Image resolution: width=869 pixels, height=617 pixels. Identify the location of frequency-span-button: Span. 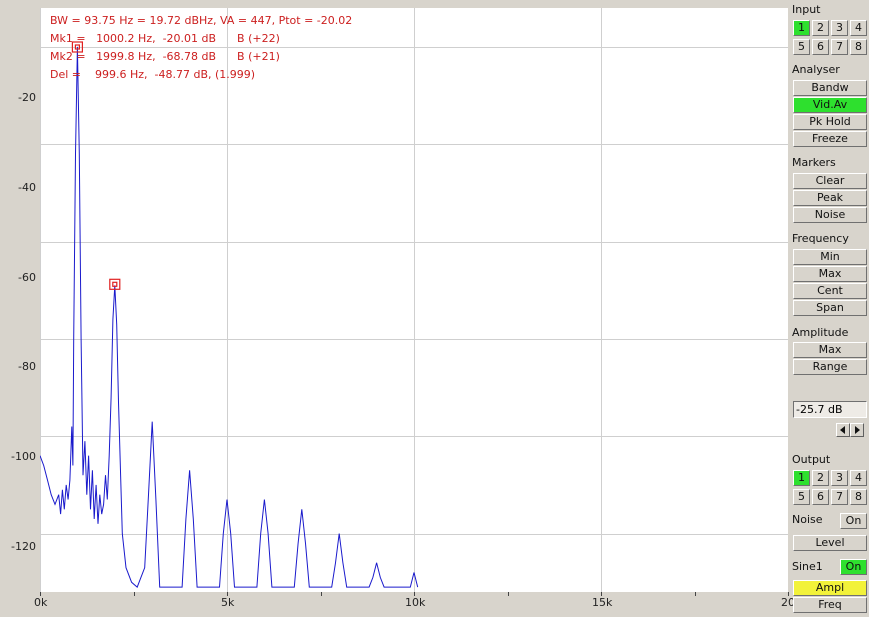
(830, 308).